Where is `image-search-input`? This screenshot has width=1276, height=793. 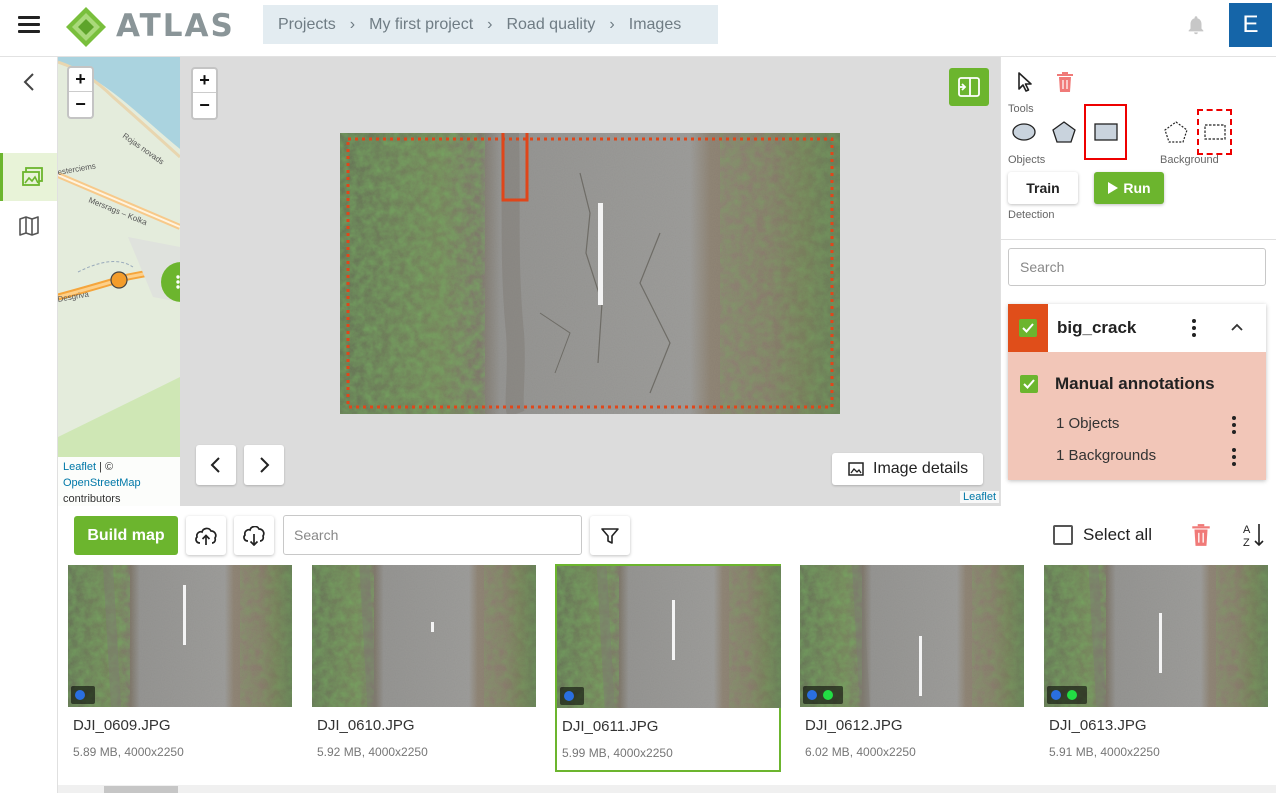 image-search-input is located at coordinates (432, 535).